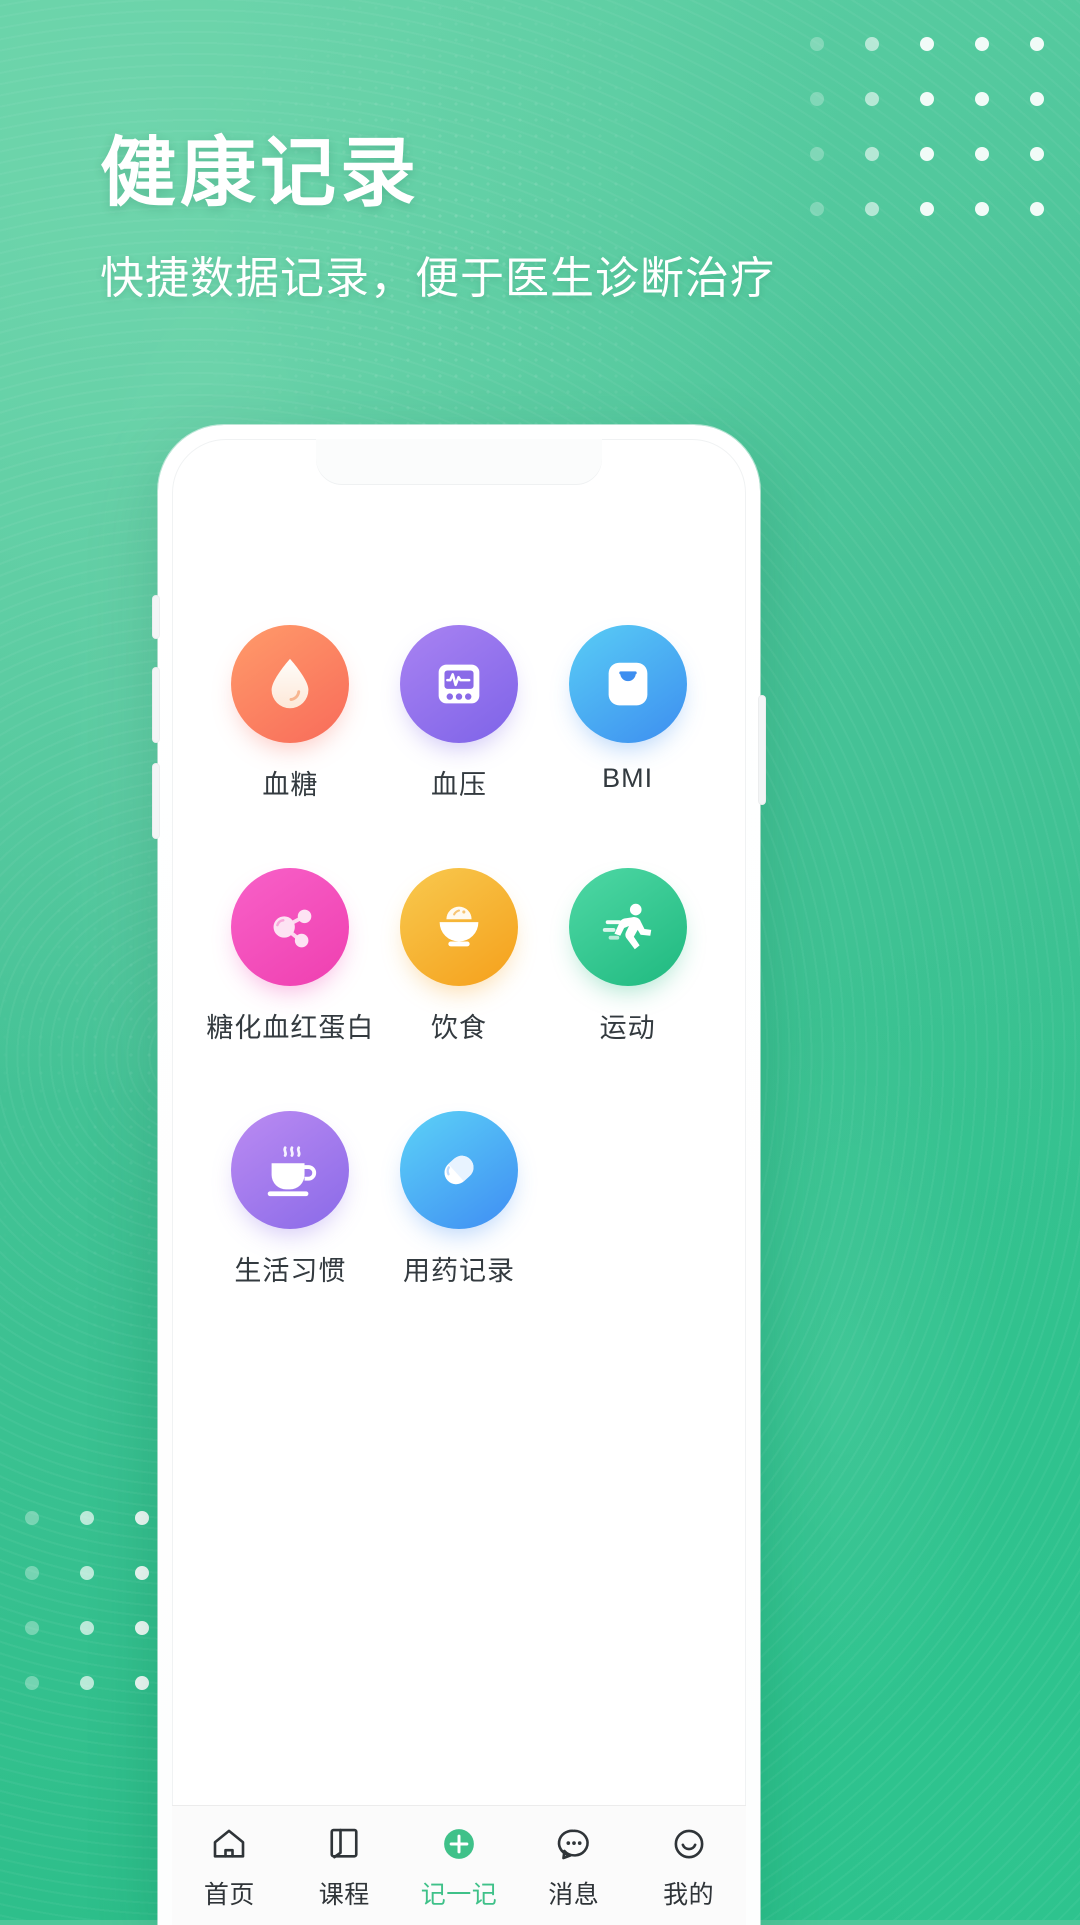 This screenshot has width=1080, height=1925. I want to click on health-record-item: 生活习惯, so click(290, 1199).